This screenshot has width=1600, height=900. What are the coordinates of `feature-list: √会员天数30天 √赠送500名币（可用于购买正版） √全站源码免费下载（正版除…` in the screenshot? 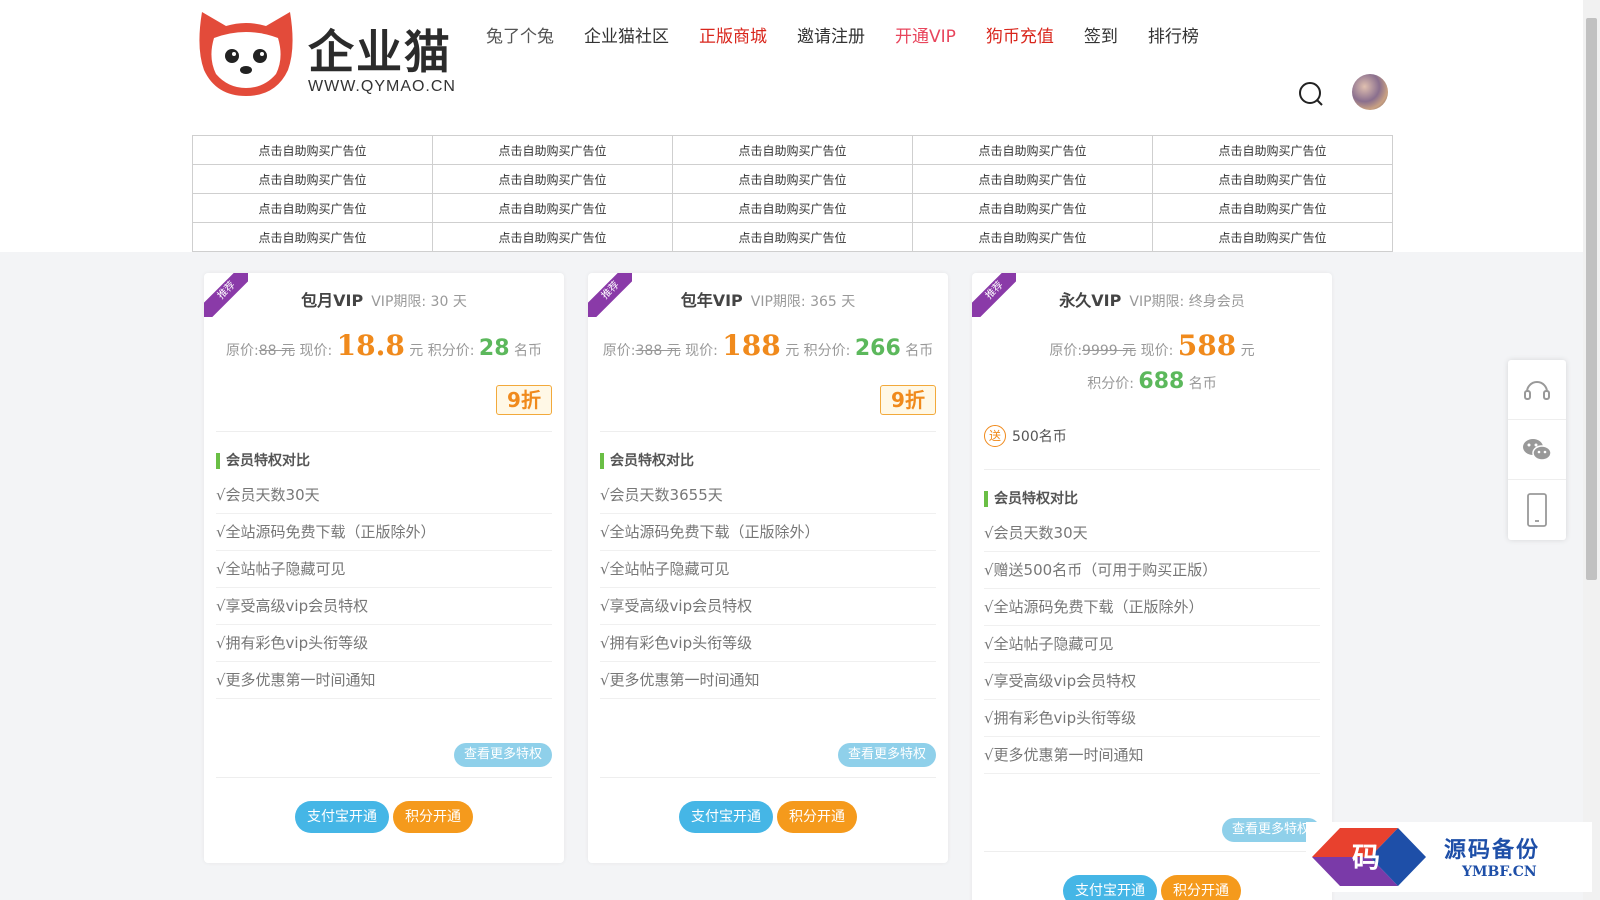 It's located at (1152, 644).